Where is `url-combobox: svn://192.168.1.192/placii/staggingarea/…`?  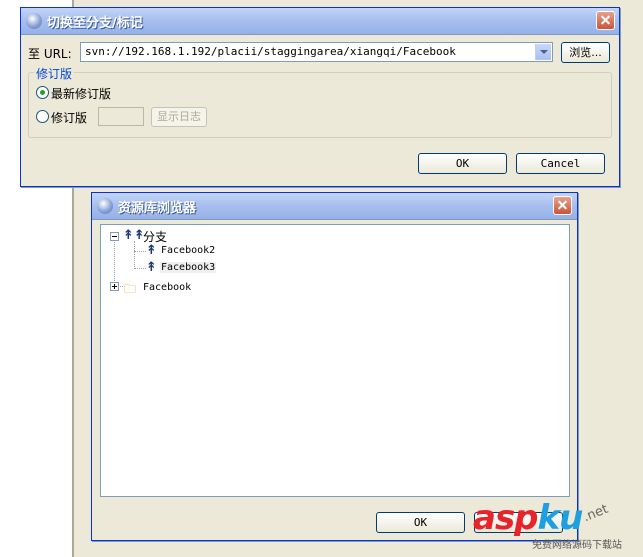
url-combobox: svn://192.168.1.192/placii/staggingarea/… is located at coordinates (316, 52).